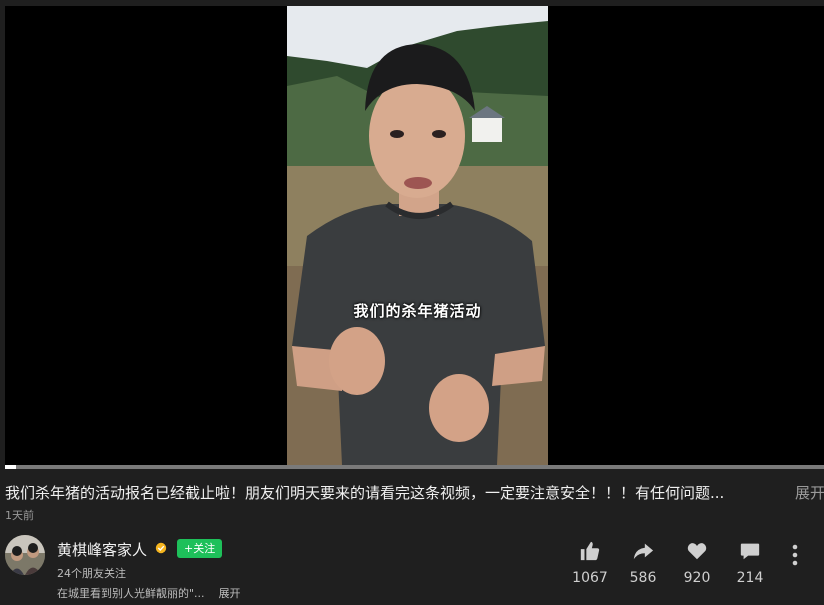 Image resolution: width=824 pixels, height=605 pixels. Describe the element at coordinates (19, 515) in the screenshot. I see `post-time: 1天前` at that location.